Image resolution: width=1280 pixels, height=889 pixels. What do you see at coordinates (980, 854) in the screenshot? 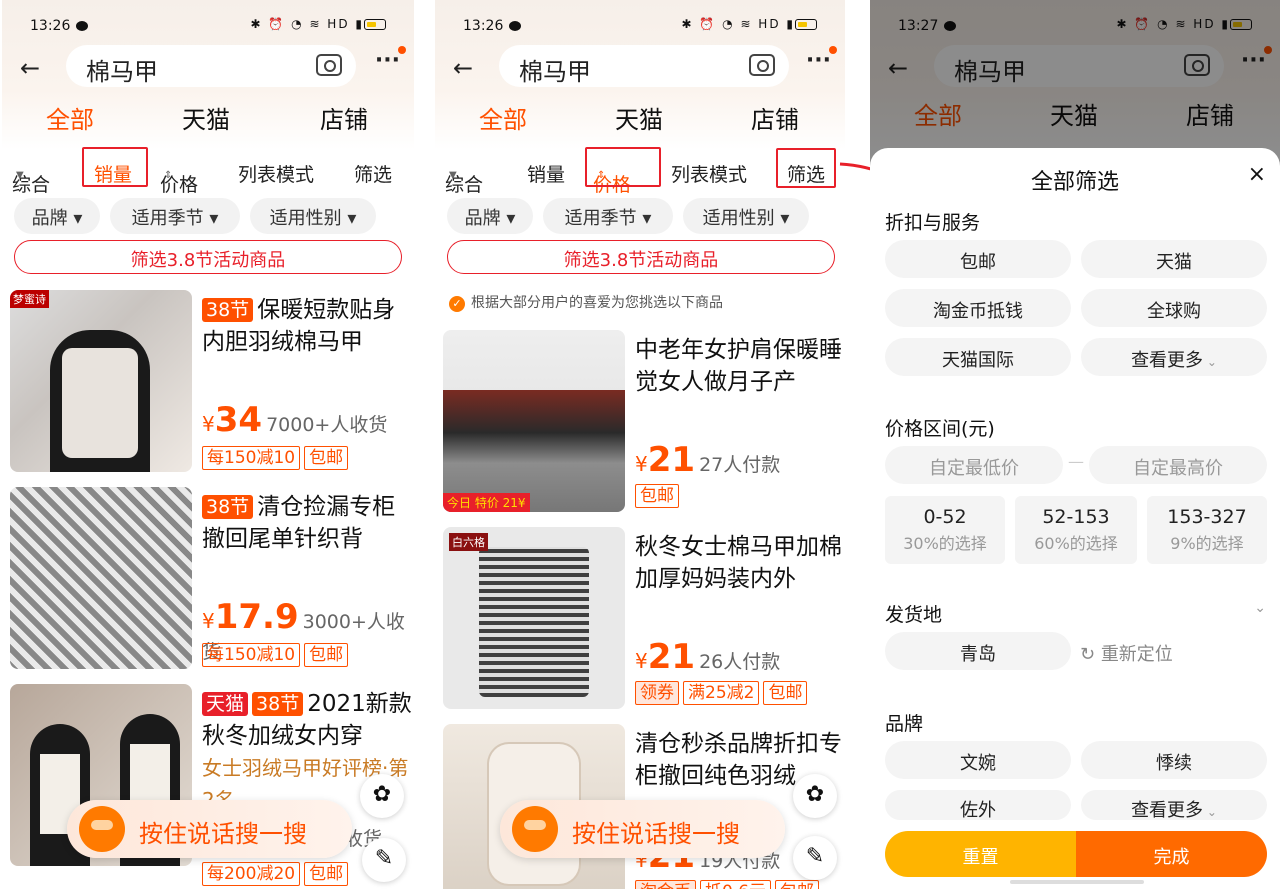
I see `reset-button: 重置` at bounding box center [980, 854].